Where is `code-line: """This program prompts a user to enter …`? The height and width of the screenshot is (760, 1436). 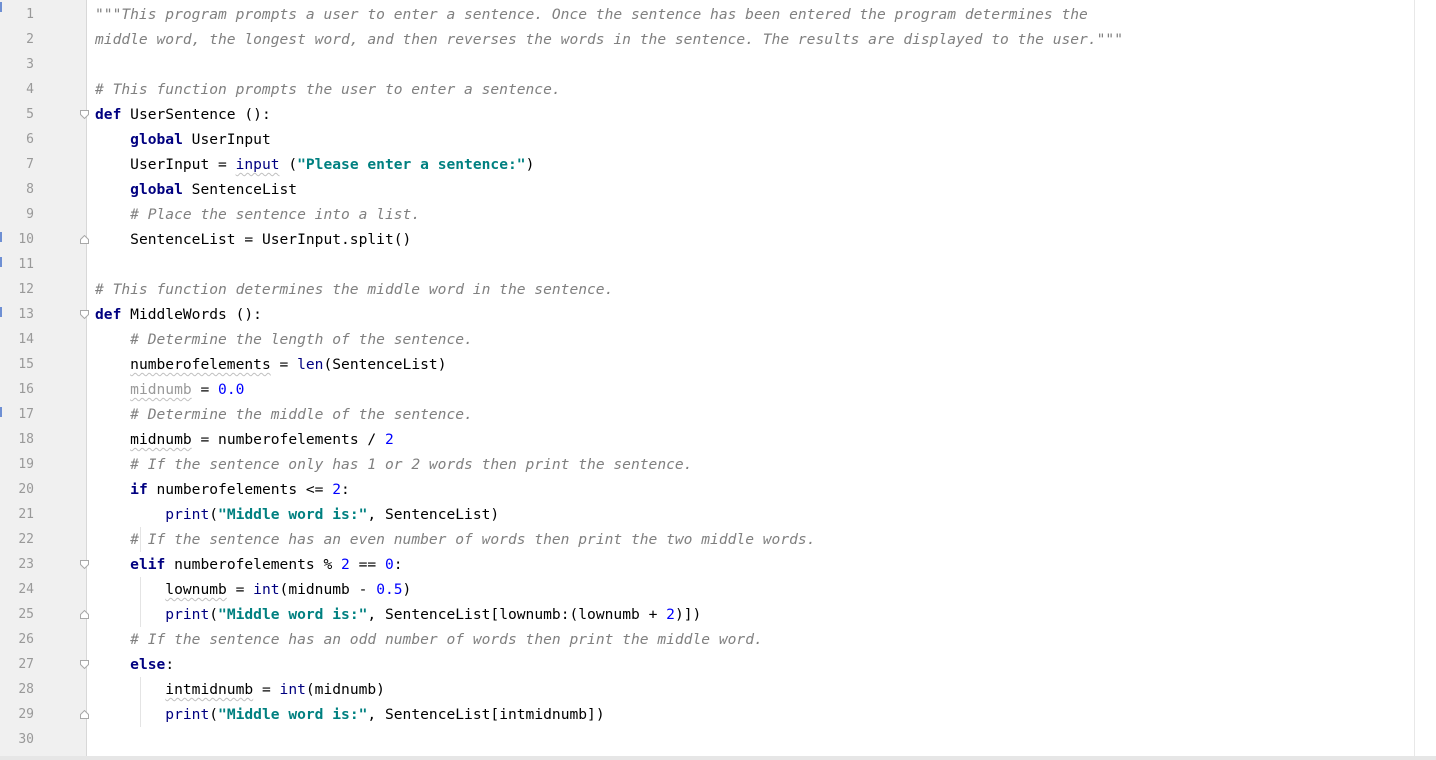 code-line: """This program prompts a user to enter … is located at coordinates (753, 14).